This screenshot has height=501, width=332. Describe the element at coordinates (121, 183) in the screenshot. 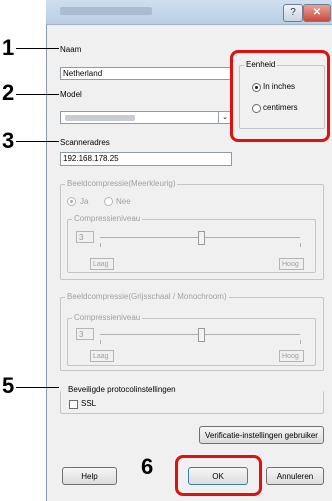

I see `color-compression-title: Beeldcompressie(Meerkleurig)` at that location.